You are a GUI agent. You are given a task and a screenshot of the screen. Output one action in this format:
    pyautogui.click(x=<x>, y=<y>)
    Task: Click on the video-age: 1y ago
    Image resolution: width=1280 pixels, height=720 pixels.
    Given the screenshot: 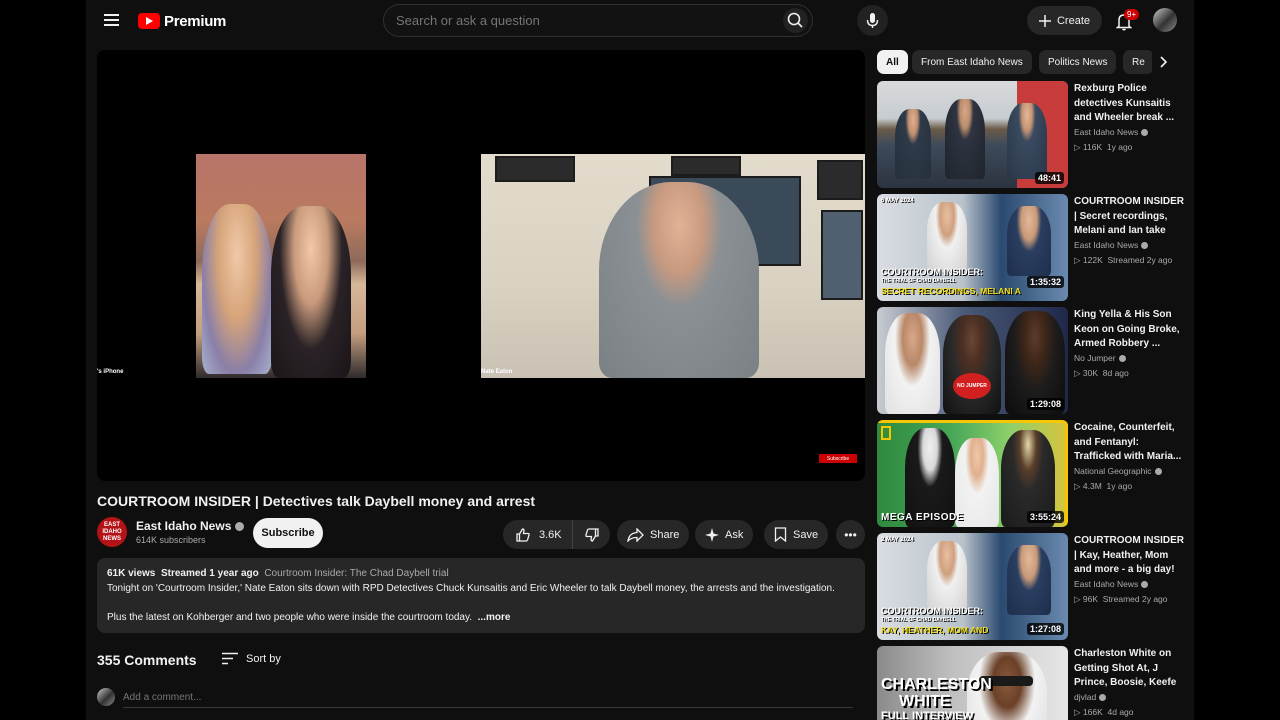 What is the action you would take?
    pyautogui.click(x=1119, y=486)
    